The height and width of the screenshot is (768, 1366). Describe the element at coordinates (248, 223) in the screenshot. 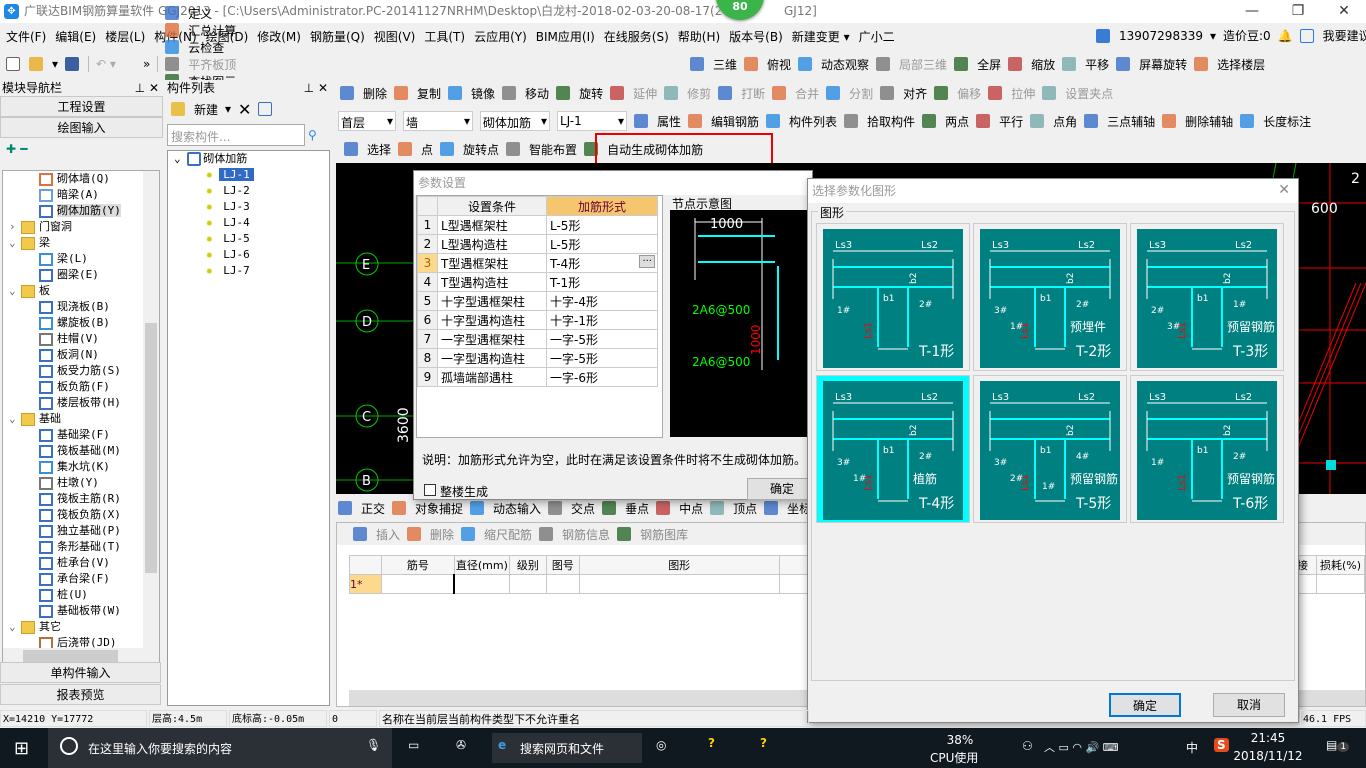

I see `component-list-item: ✹ LJ-4` at that location.